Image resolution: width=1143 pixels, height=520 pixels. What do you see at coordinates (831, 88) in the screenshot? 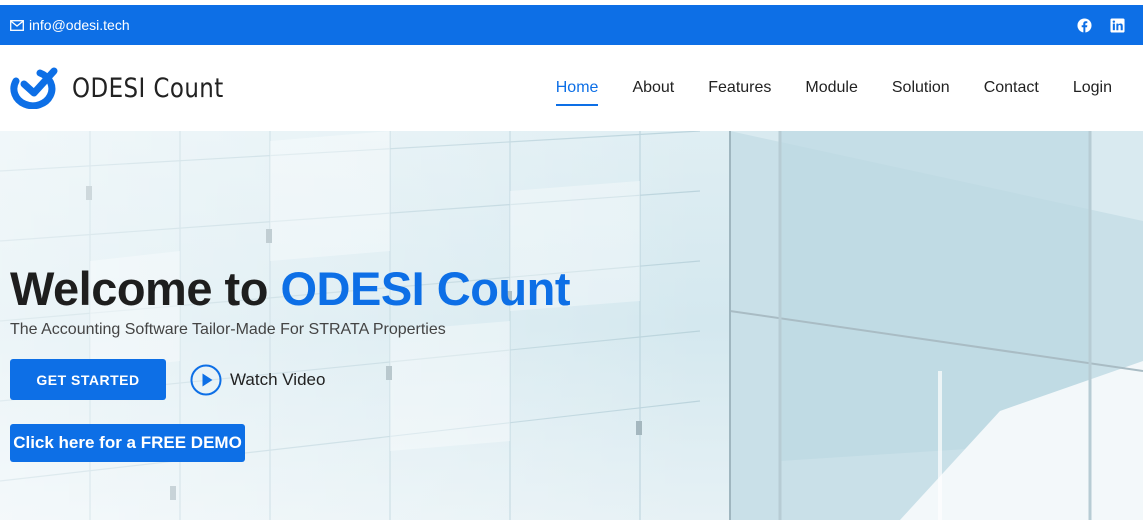
I see `nav-item-module: Module` at bounding box center [831, 88].